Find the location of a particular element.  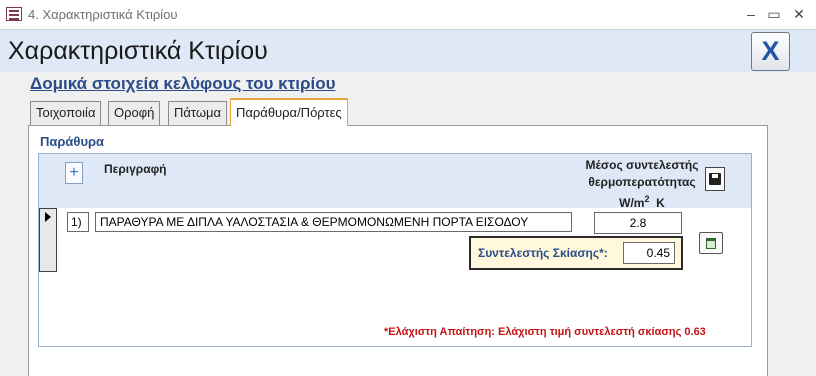

u-value-field: 2.8 is located at coordinates (638, 223).